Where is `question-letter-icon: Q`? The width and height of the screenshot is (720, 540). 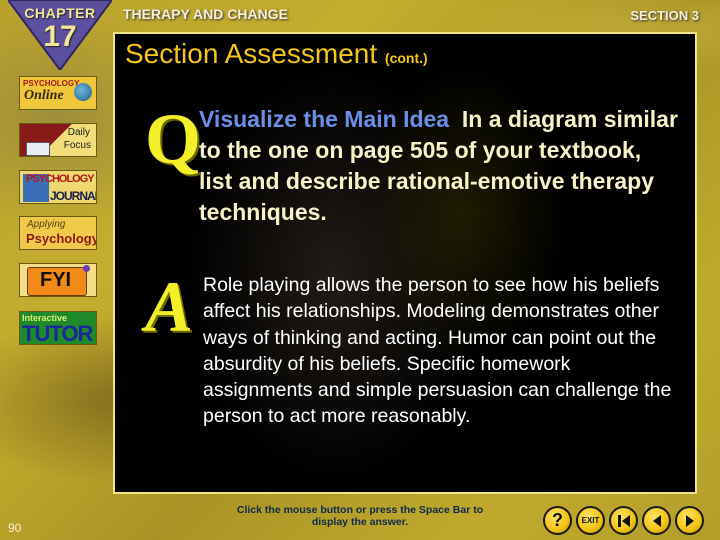
question-letter-icon: Q is located at coordinates (173, 139).